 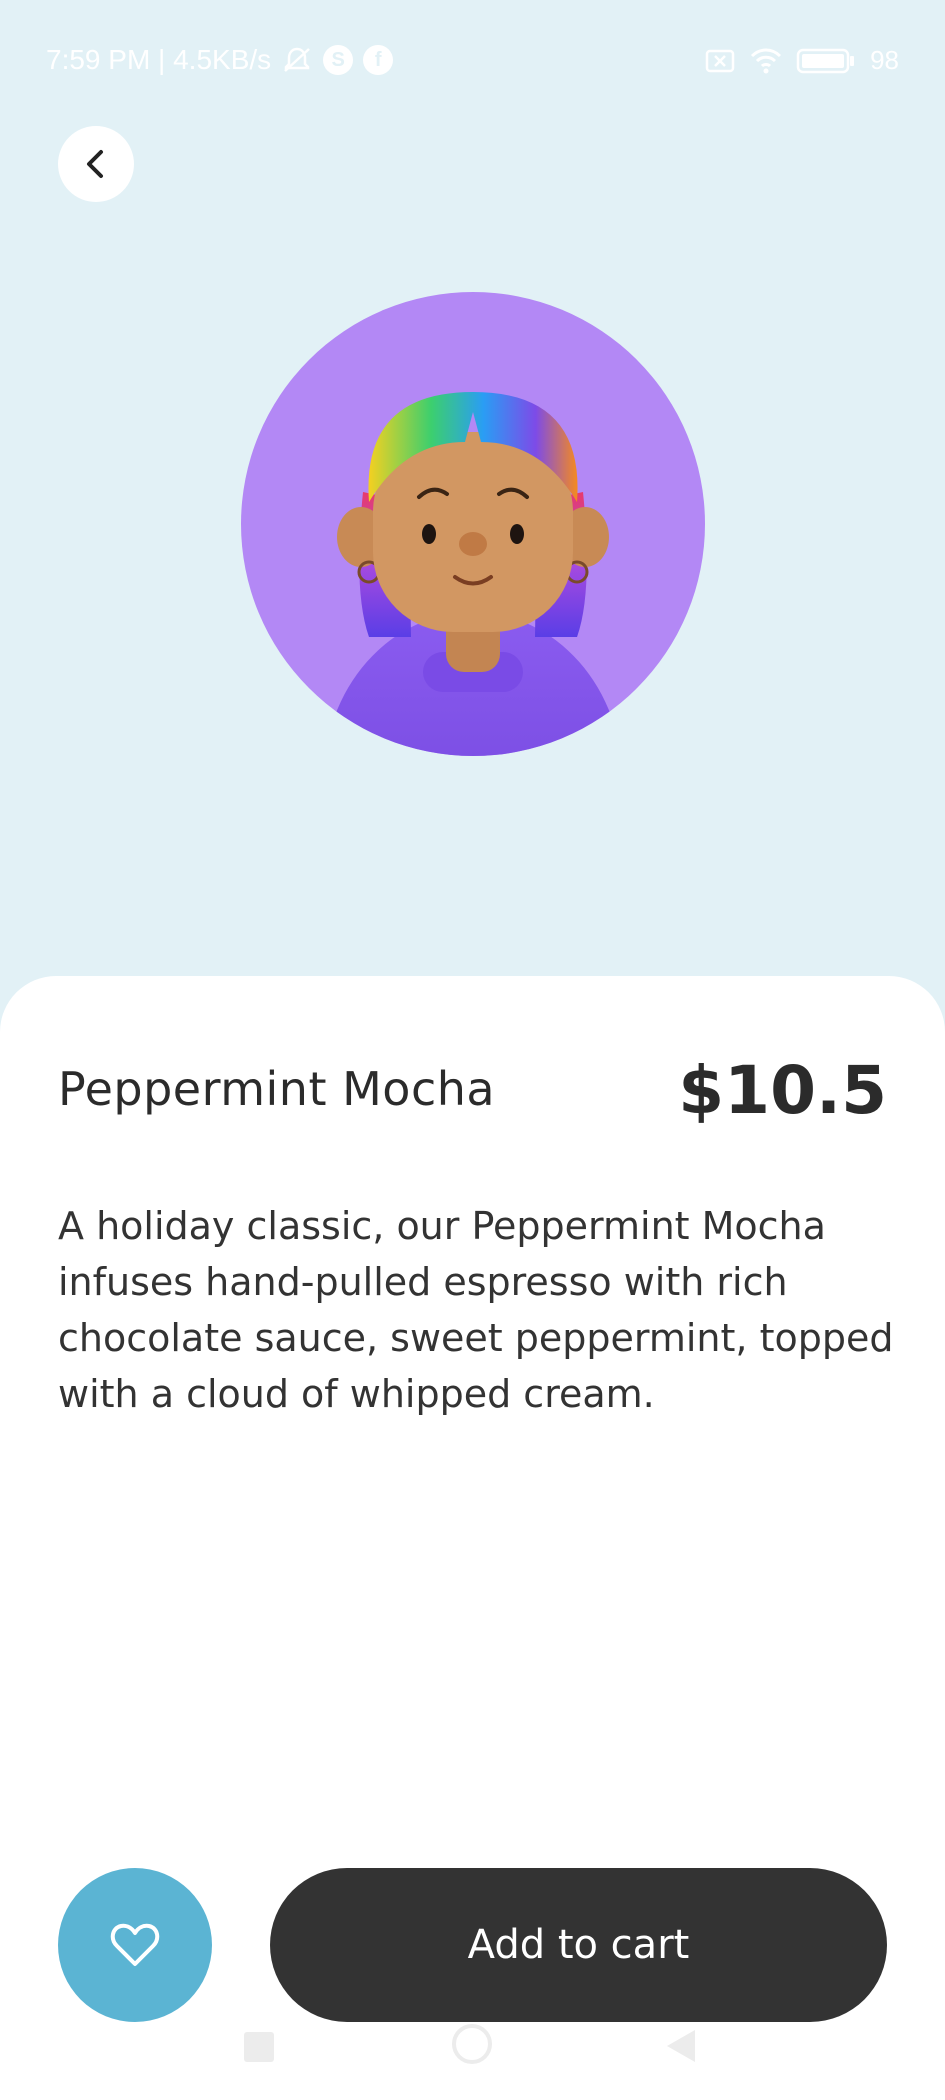 I want to click on chevron-left-icon, so click(x=95, y=164).